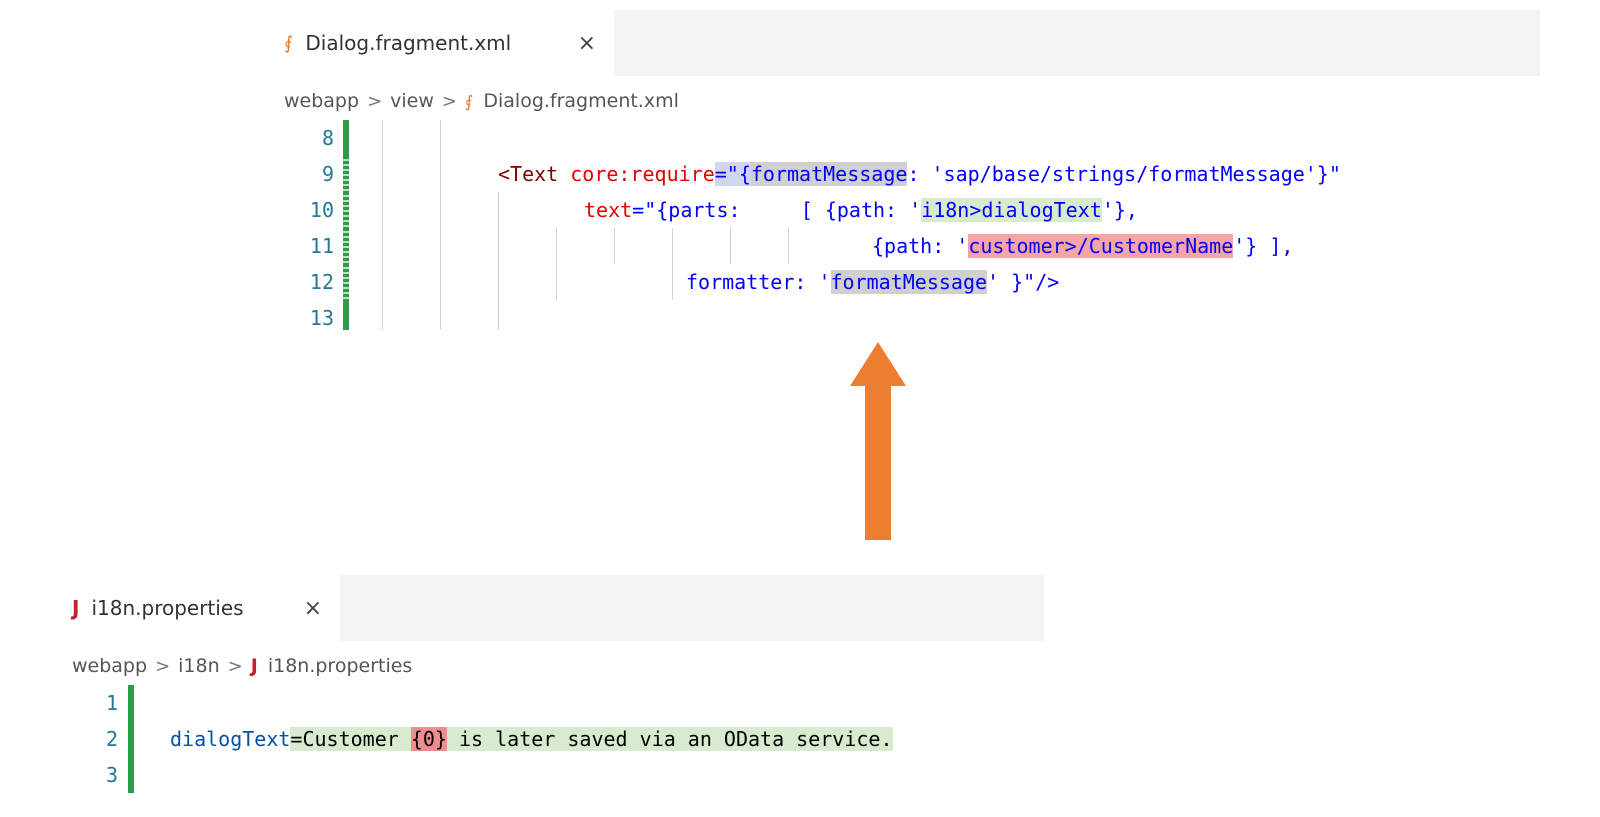  I want to click on tab-dialog-fragment: ⨐ Dialog.fragment.xml ×, so click(434, 43).